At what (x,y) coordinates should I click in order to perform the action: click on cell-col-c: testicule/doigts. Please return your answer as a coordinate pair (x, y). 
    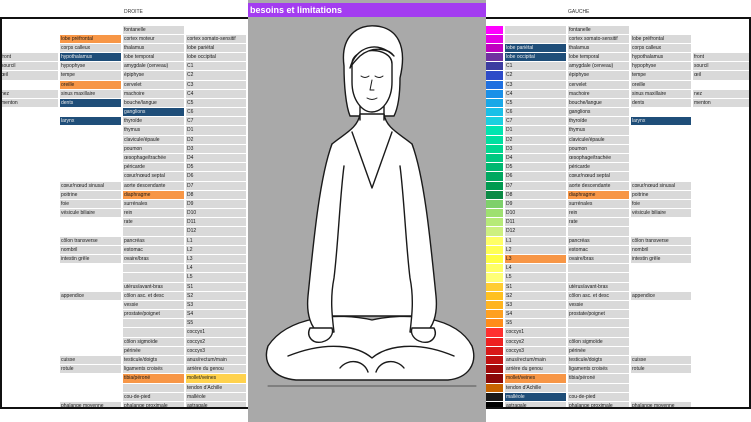
    Looking at the image, I should click on (598, 360).